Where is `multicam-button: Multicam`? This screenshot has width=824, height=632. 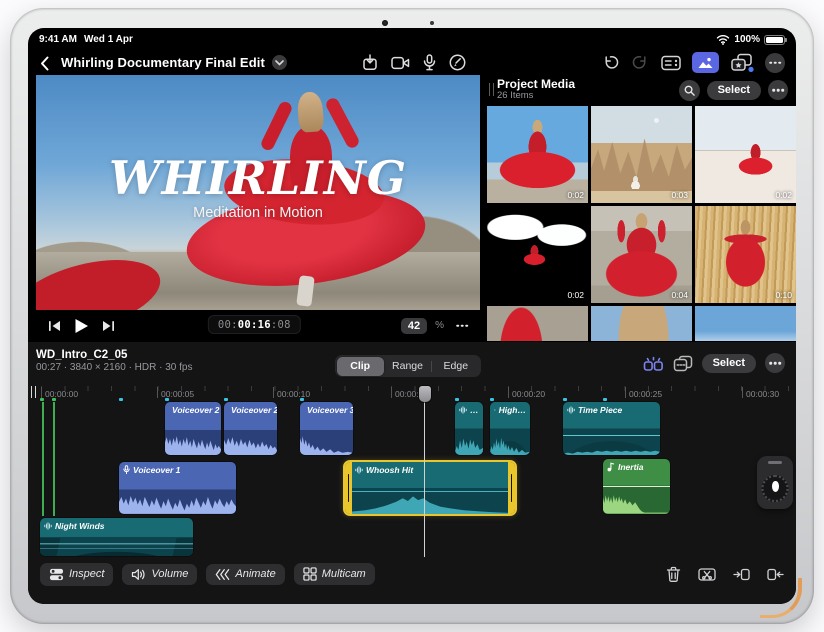
multicam-button: Multicam is located at coordinates (334, 574).